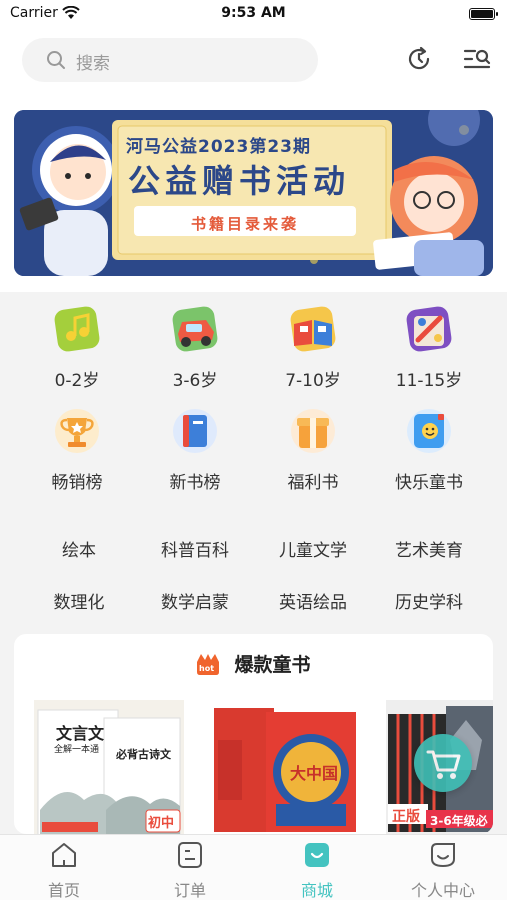 Image resolution: width=507 pixels, height=900 pixels. What do you see at coordinates (317, 870) in the screenshot?
I see `tab-mall: 商城` at bounding box center [317, 870].